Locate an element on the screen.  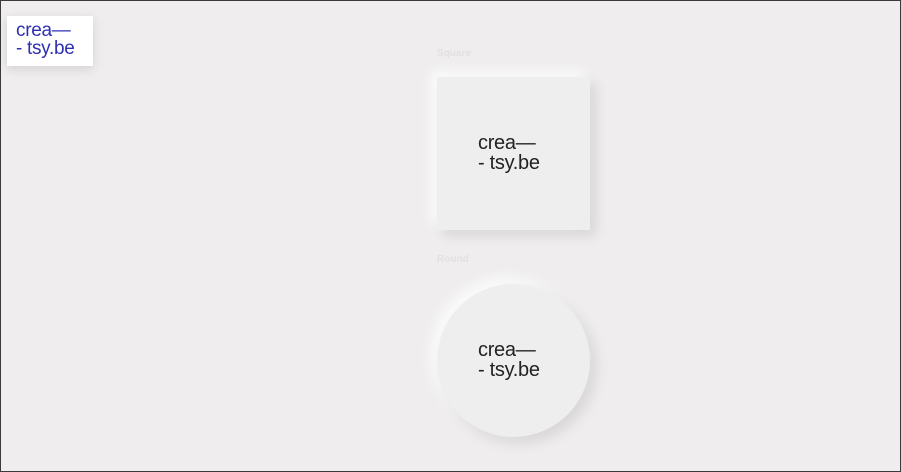
round-logo-card: crea— - tsy.be is located at coordinates (513, 360).